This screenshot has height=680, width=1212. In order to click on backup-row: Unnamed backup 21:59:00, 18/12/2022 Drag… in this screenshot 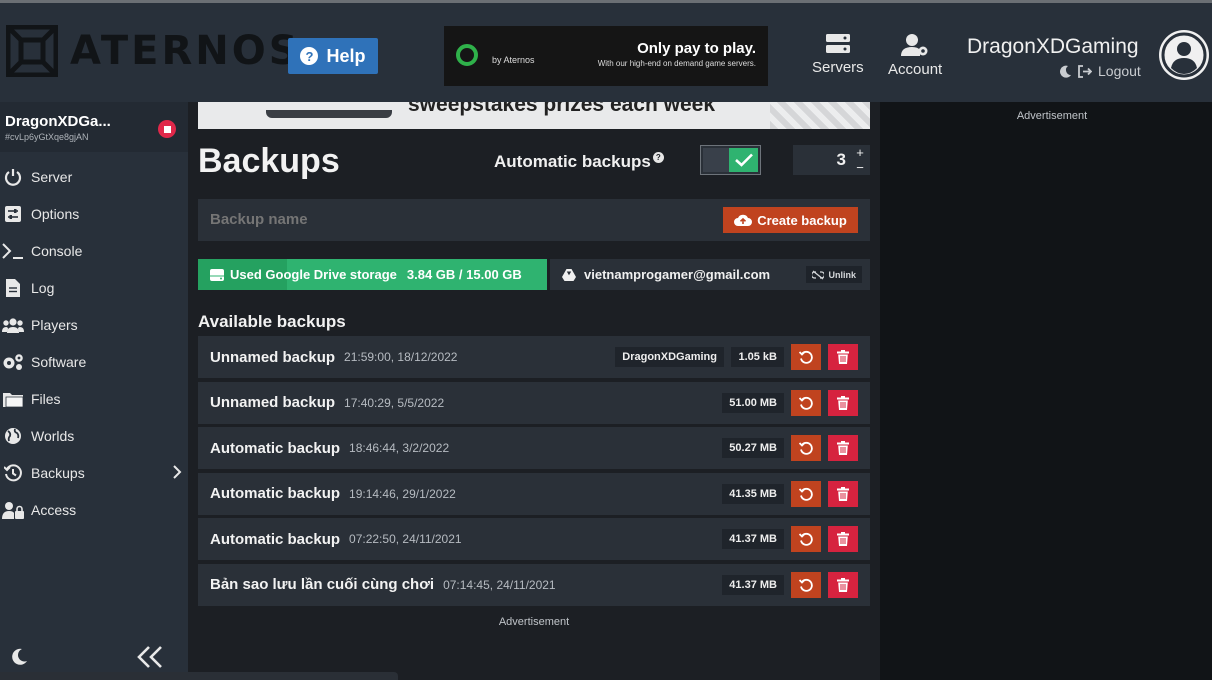, I will do `click(534, 357)`.